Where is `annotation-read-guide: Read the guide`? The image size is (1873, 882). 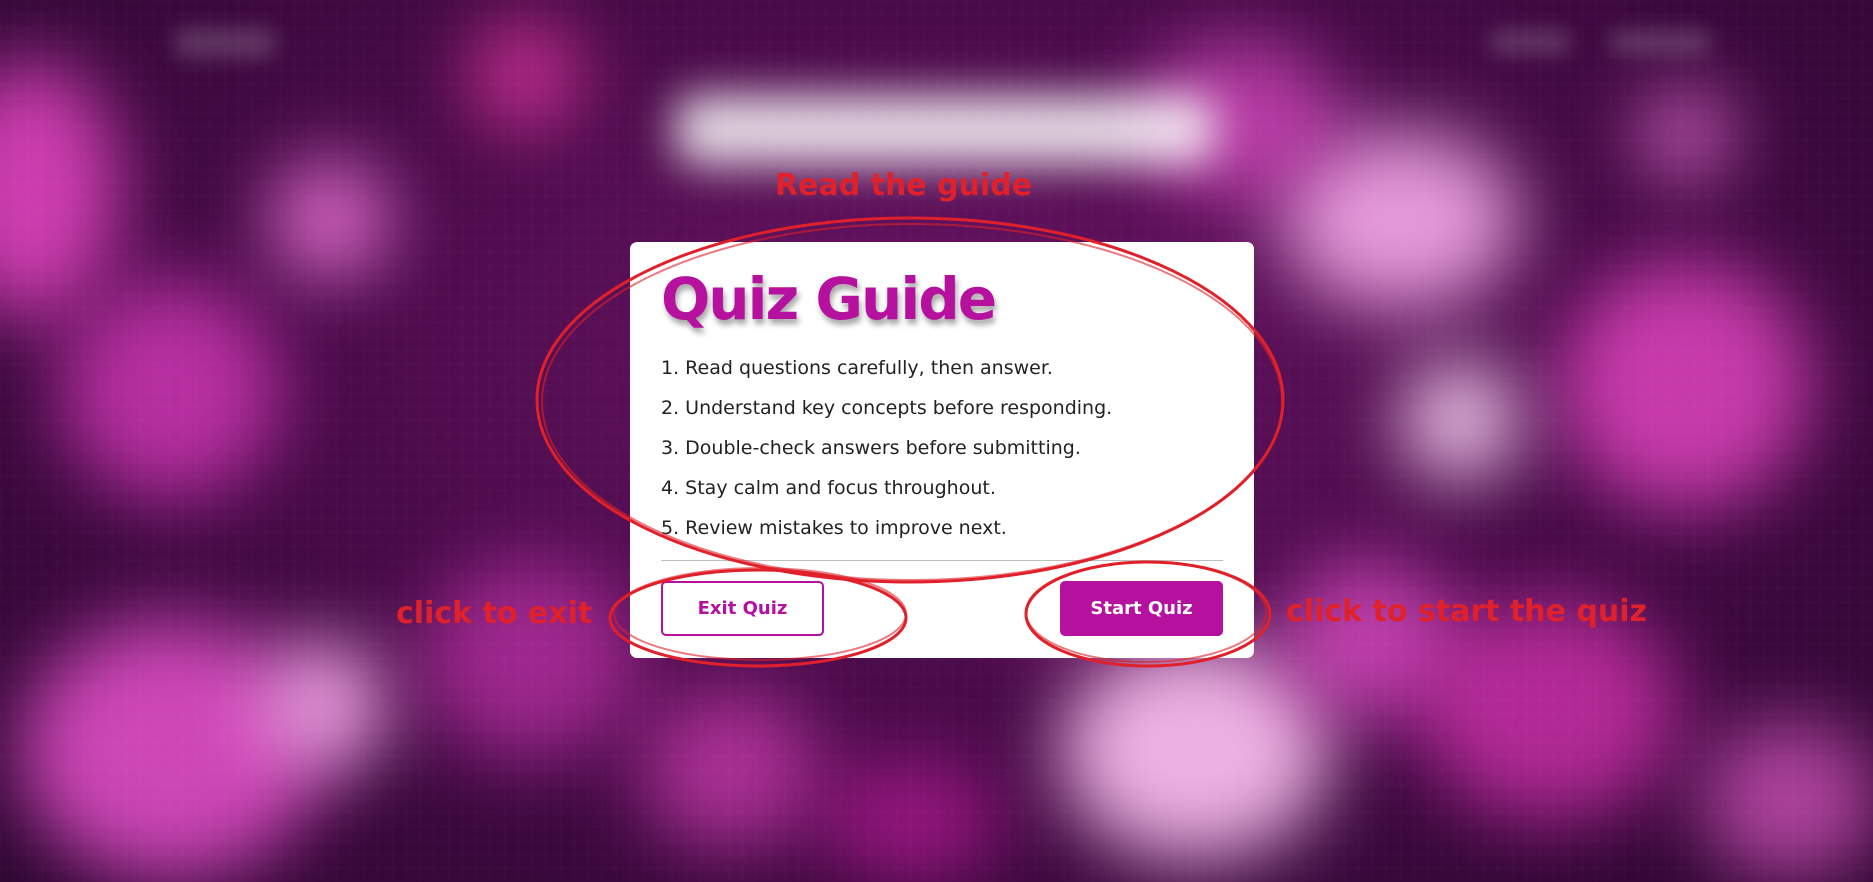 annotation-read-guide: Read the guide is located at coordinates (904, 185).